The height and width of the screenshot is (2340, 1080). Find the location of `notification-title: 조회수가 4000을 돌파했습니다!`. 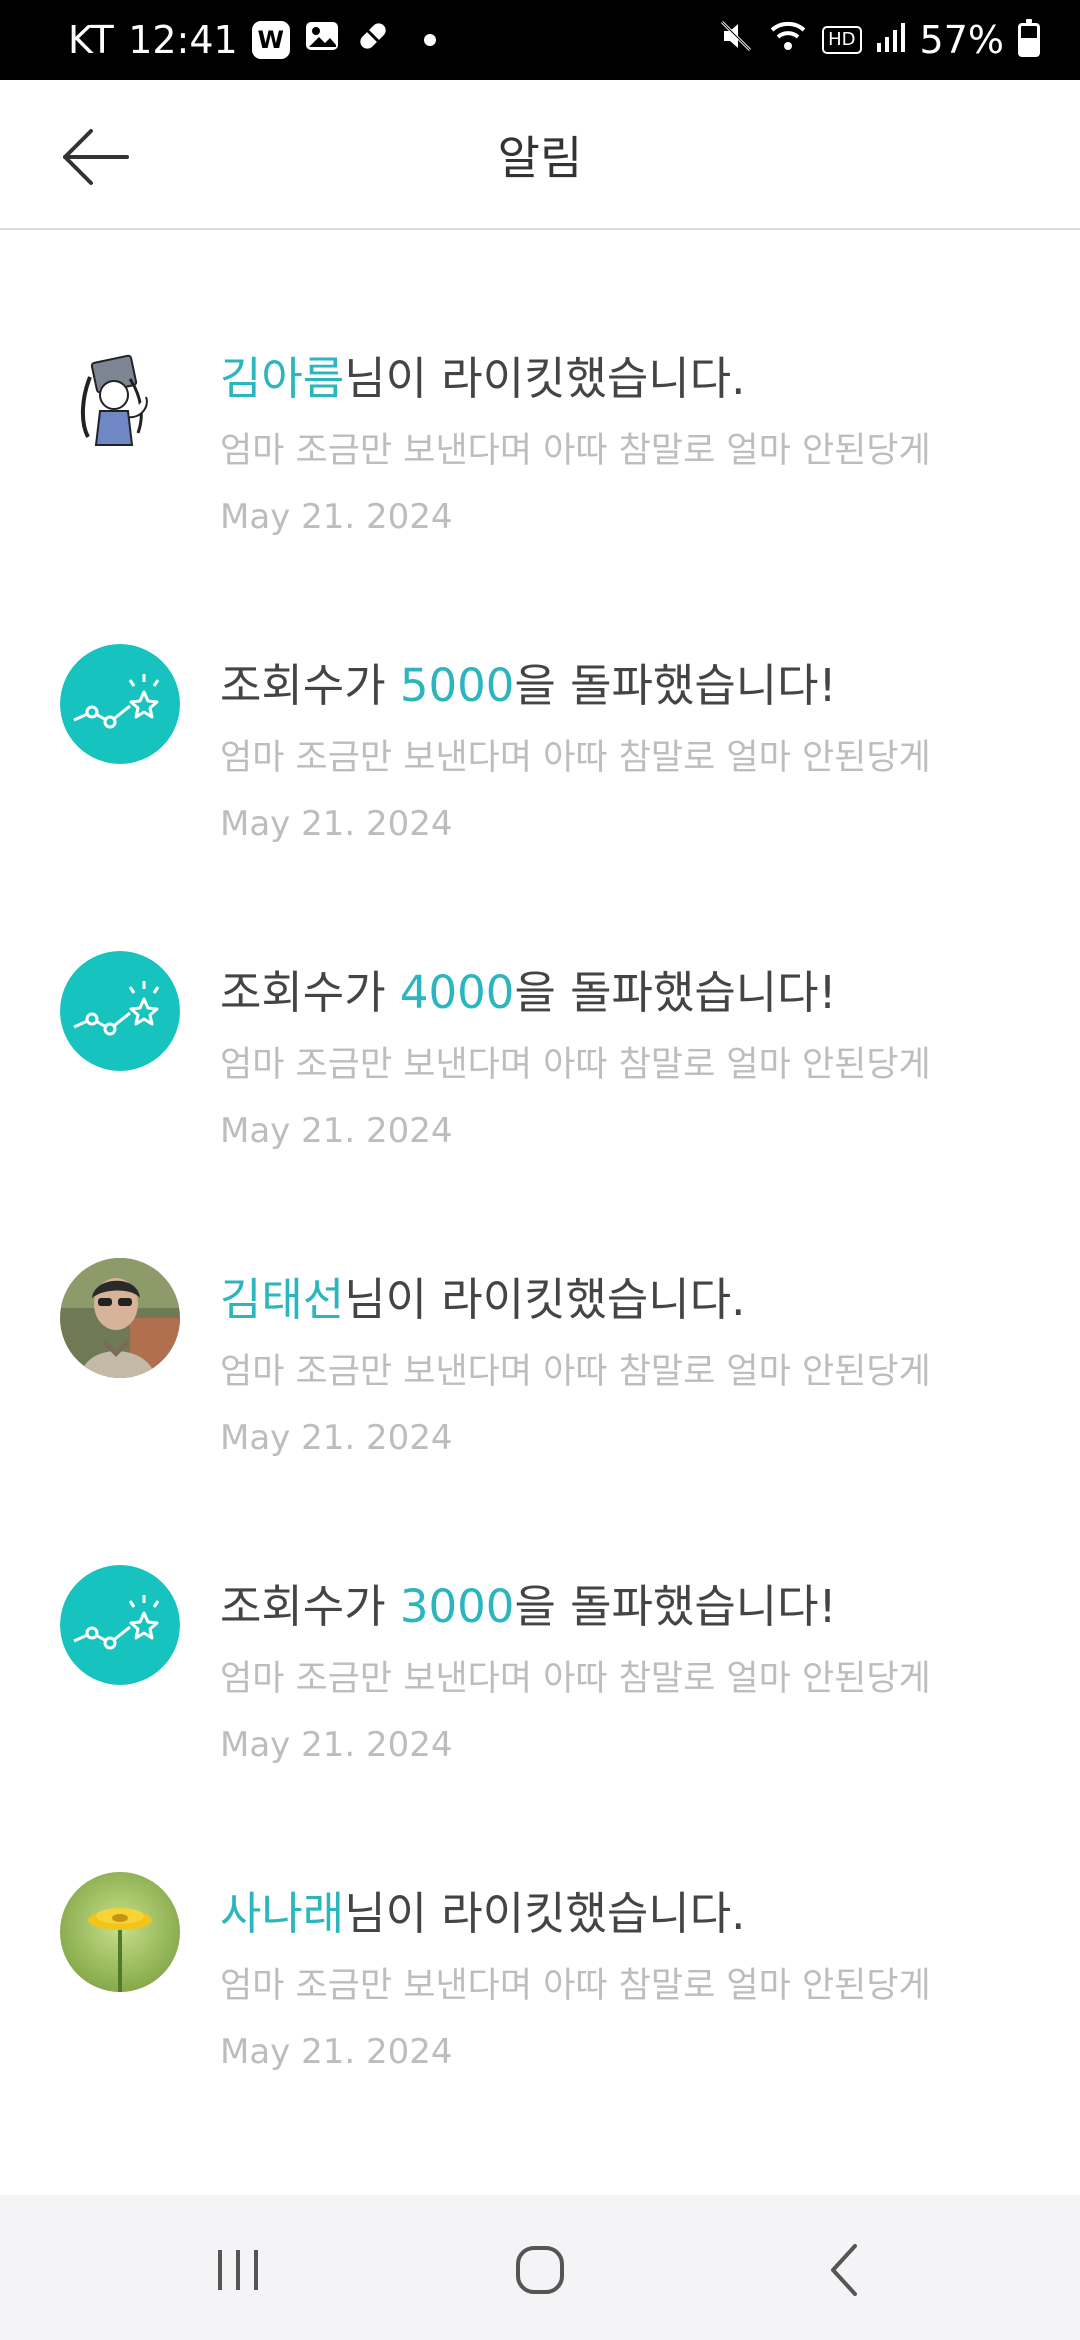

notification-title: 조회수가 4000을 돌파했습니다! is located at coordinates (528, 988).